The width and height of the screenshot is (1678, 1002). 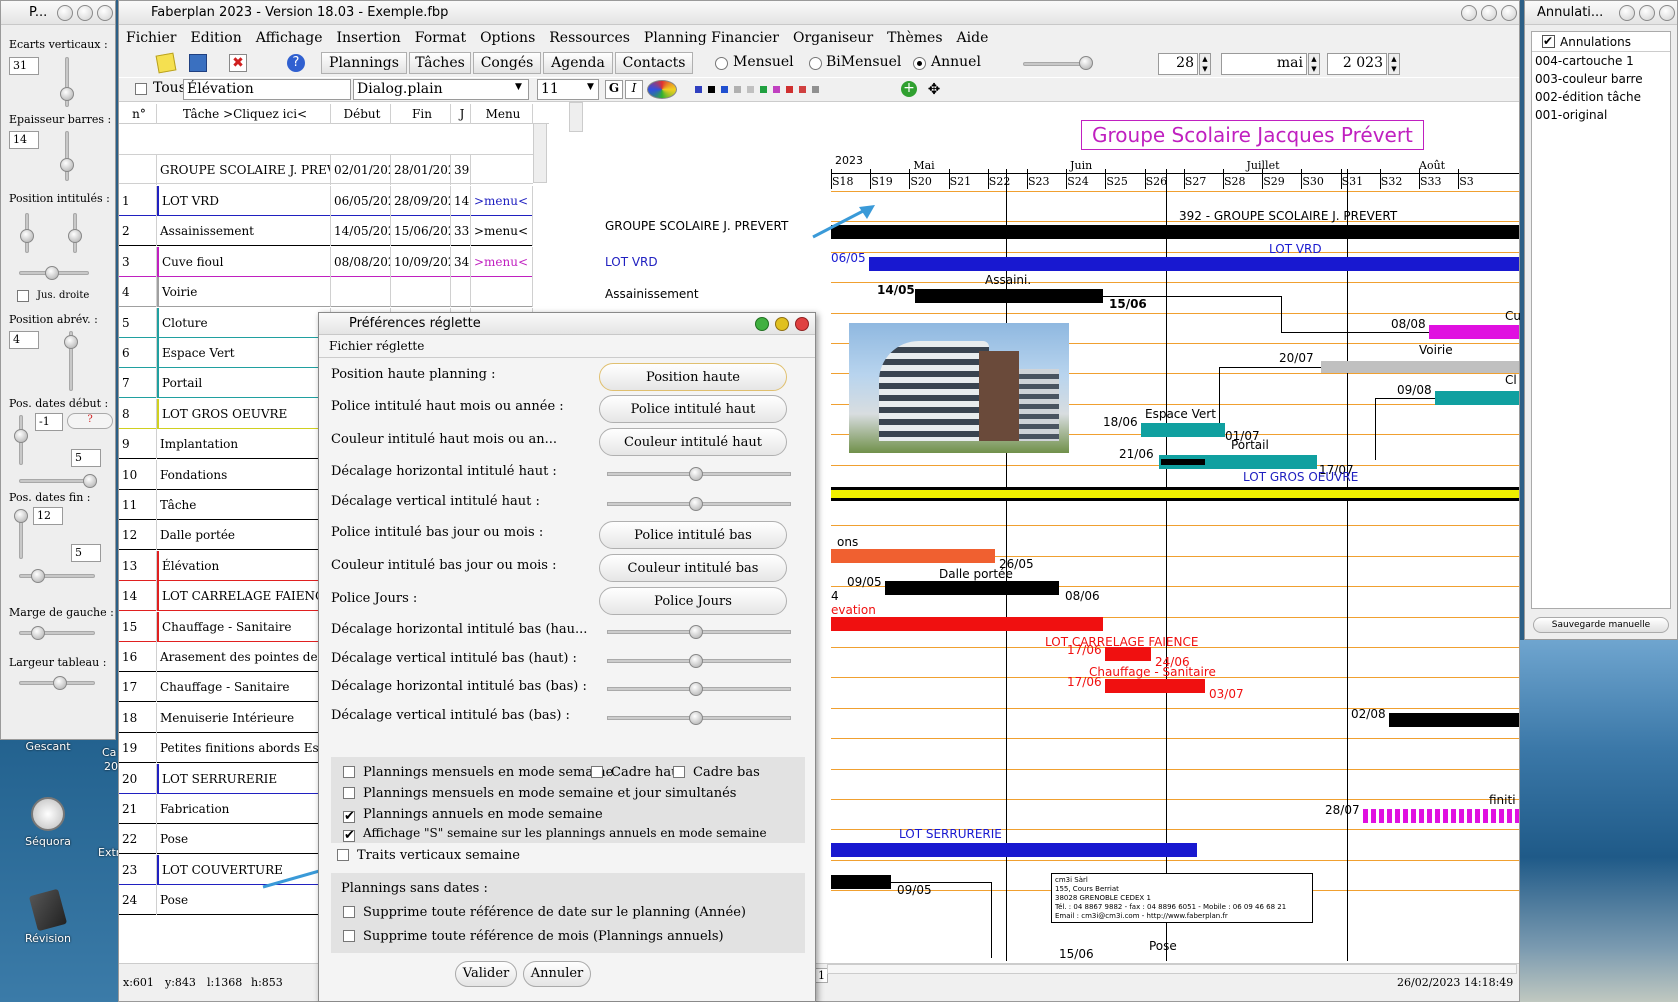 I want to click on menu-ressources: Ressources, so click(x=589, y=38).